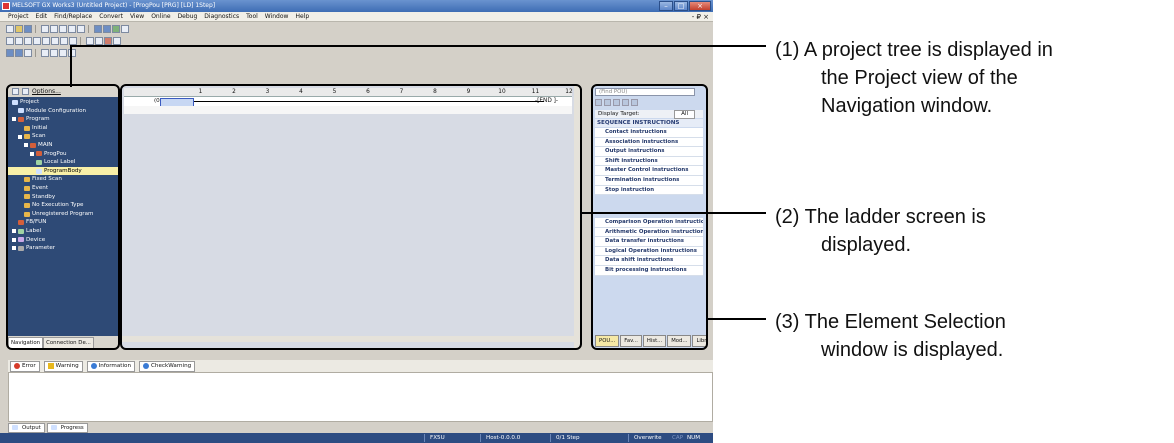  What do you see at coordinates (167, 366) in the screenshot?
I see `checkwarning-filter: CheckWarning` at bounding box center [167, 366].